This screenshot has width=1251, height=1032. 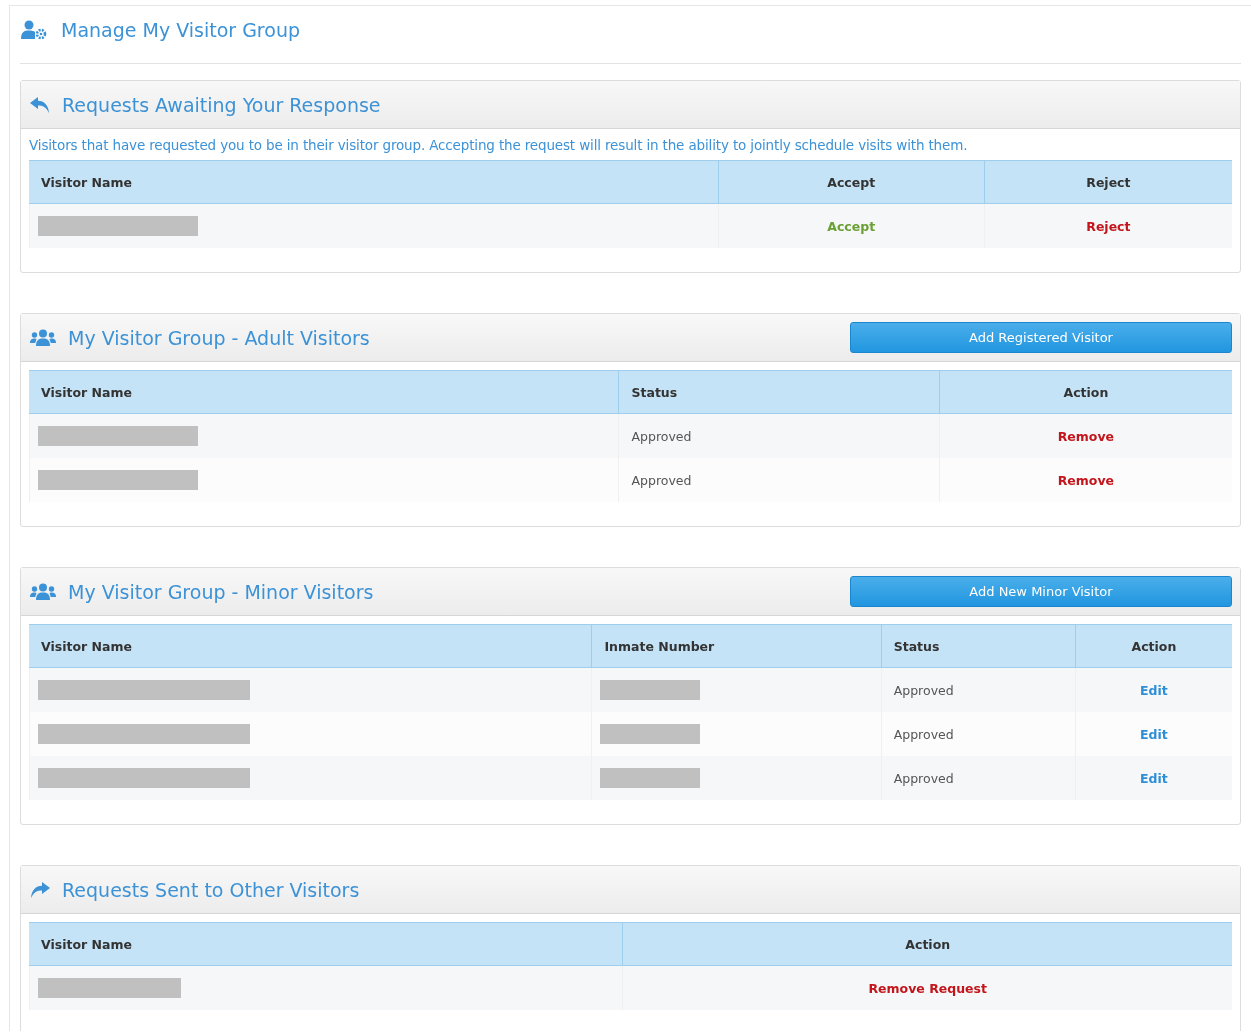 I want to click on action-link: Reject, so click(x=1108, y=226).